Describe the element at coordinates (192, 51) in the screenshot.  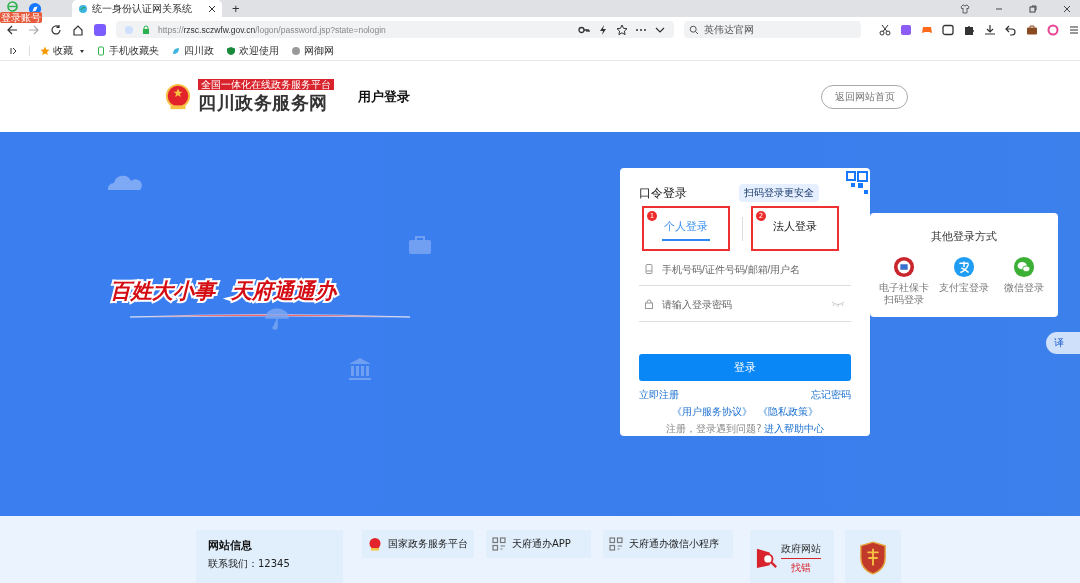
I see `bookmark-item: 四川政` at that location.